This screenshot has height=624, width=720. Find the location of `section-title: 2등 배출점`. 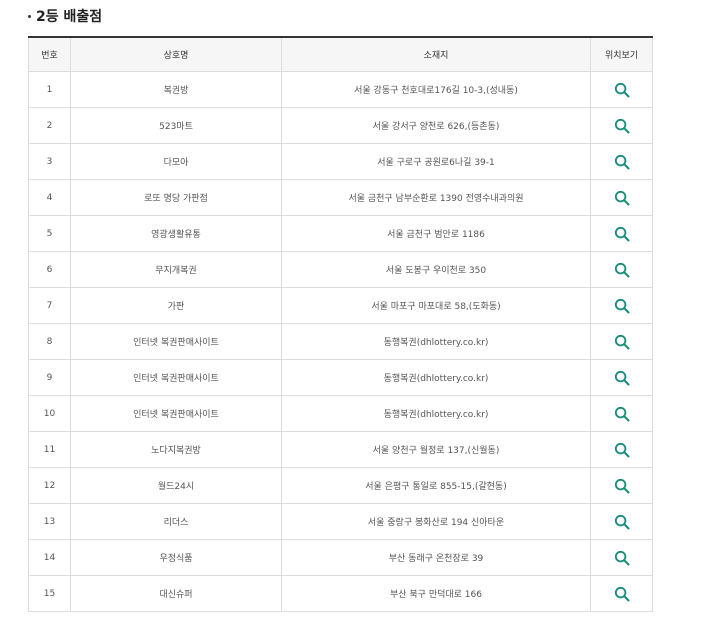

section-title: 2등 배출점 is located at coordinates (65, 16).